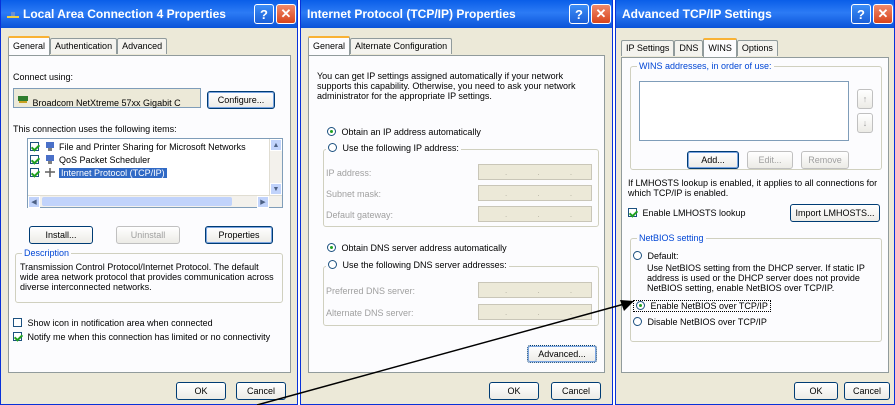  Describe the element at coordinates (656, 256) in the screenshot. I see `default-option: Default:` at that location.